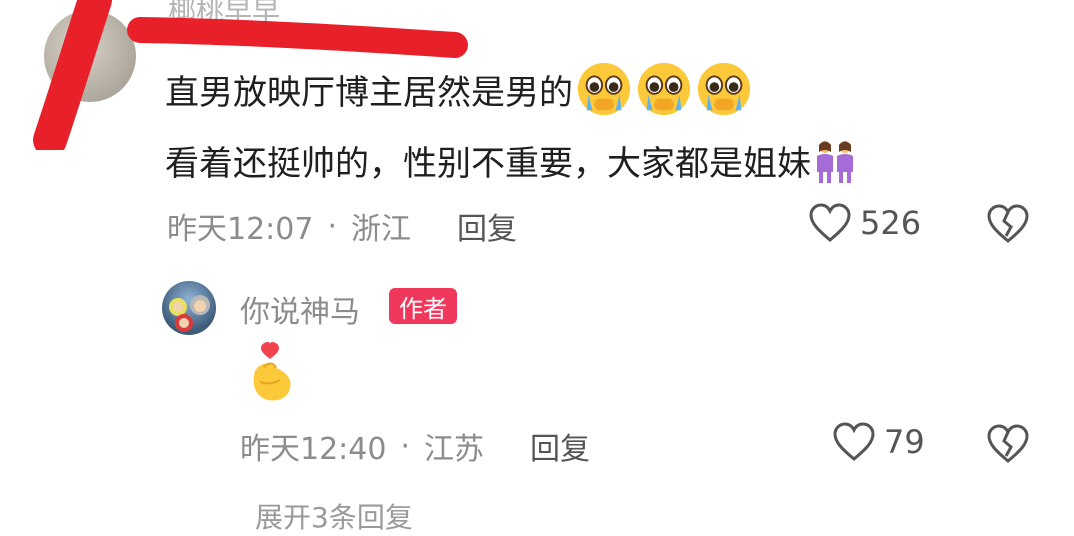  Describe the element at coordinates (454, 449) in the screenshot. I see `reply-location: 江苏` at that location.